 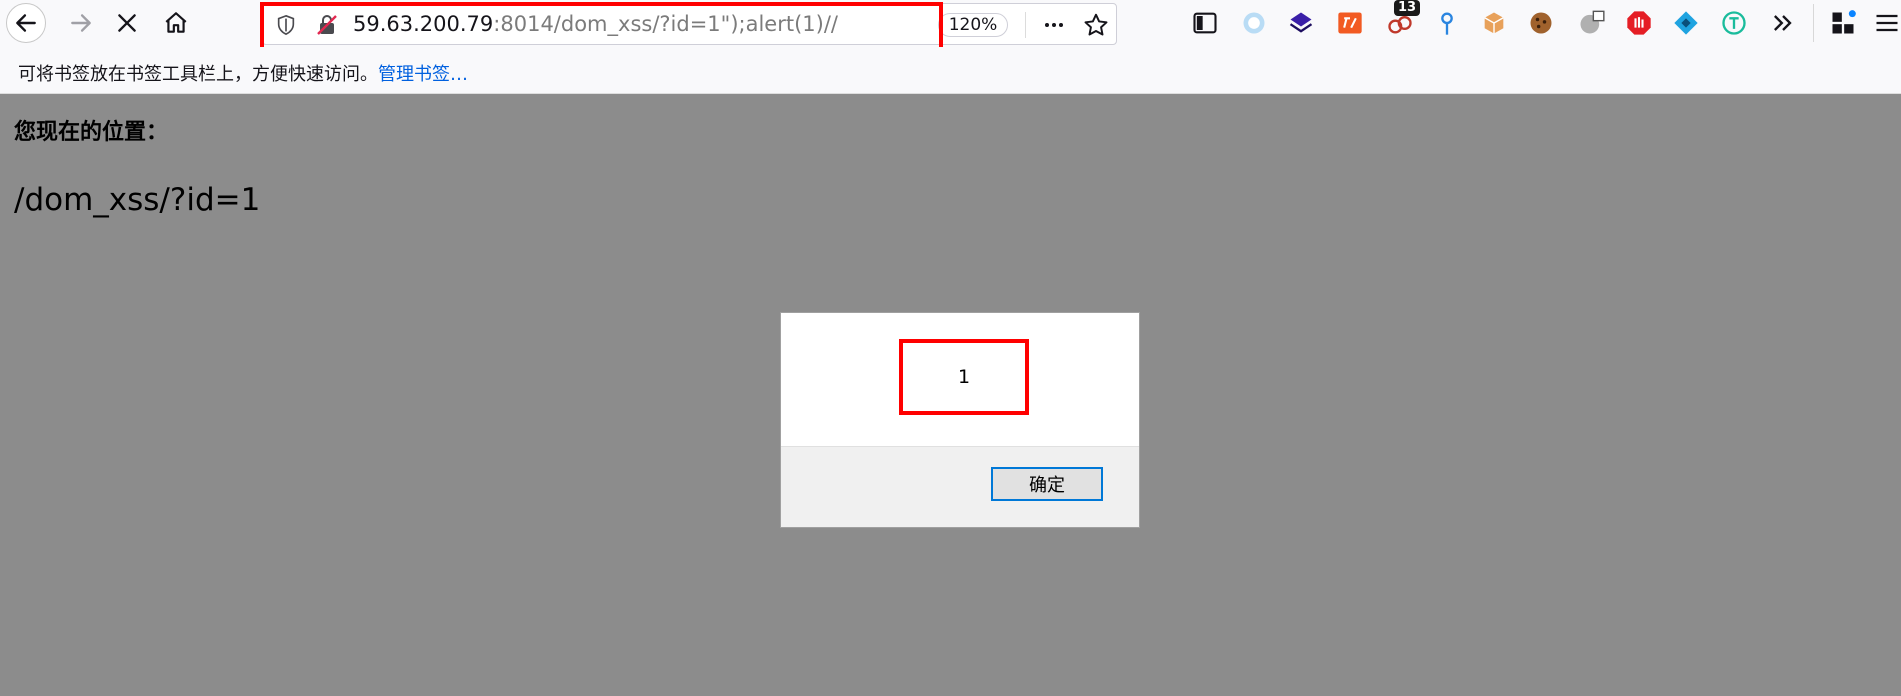 I want to click on back-arrow-icon, so click(x=26, y=23).